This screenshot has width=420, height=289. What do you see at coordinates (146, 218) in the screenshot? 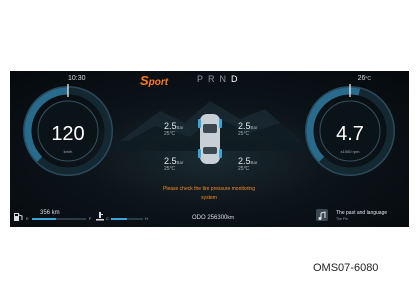
I see `coolant-hot-label: H` at bounding box center [146, 218].